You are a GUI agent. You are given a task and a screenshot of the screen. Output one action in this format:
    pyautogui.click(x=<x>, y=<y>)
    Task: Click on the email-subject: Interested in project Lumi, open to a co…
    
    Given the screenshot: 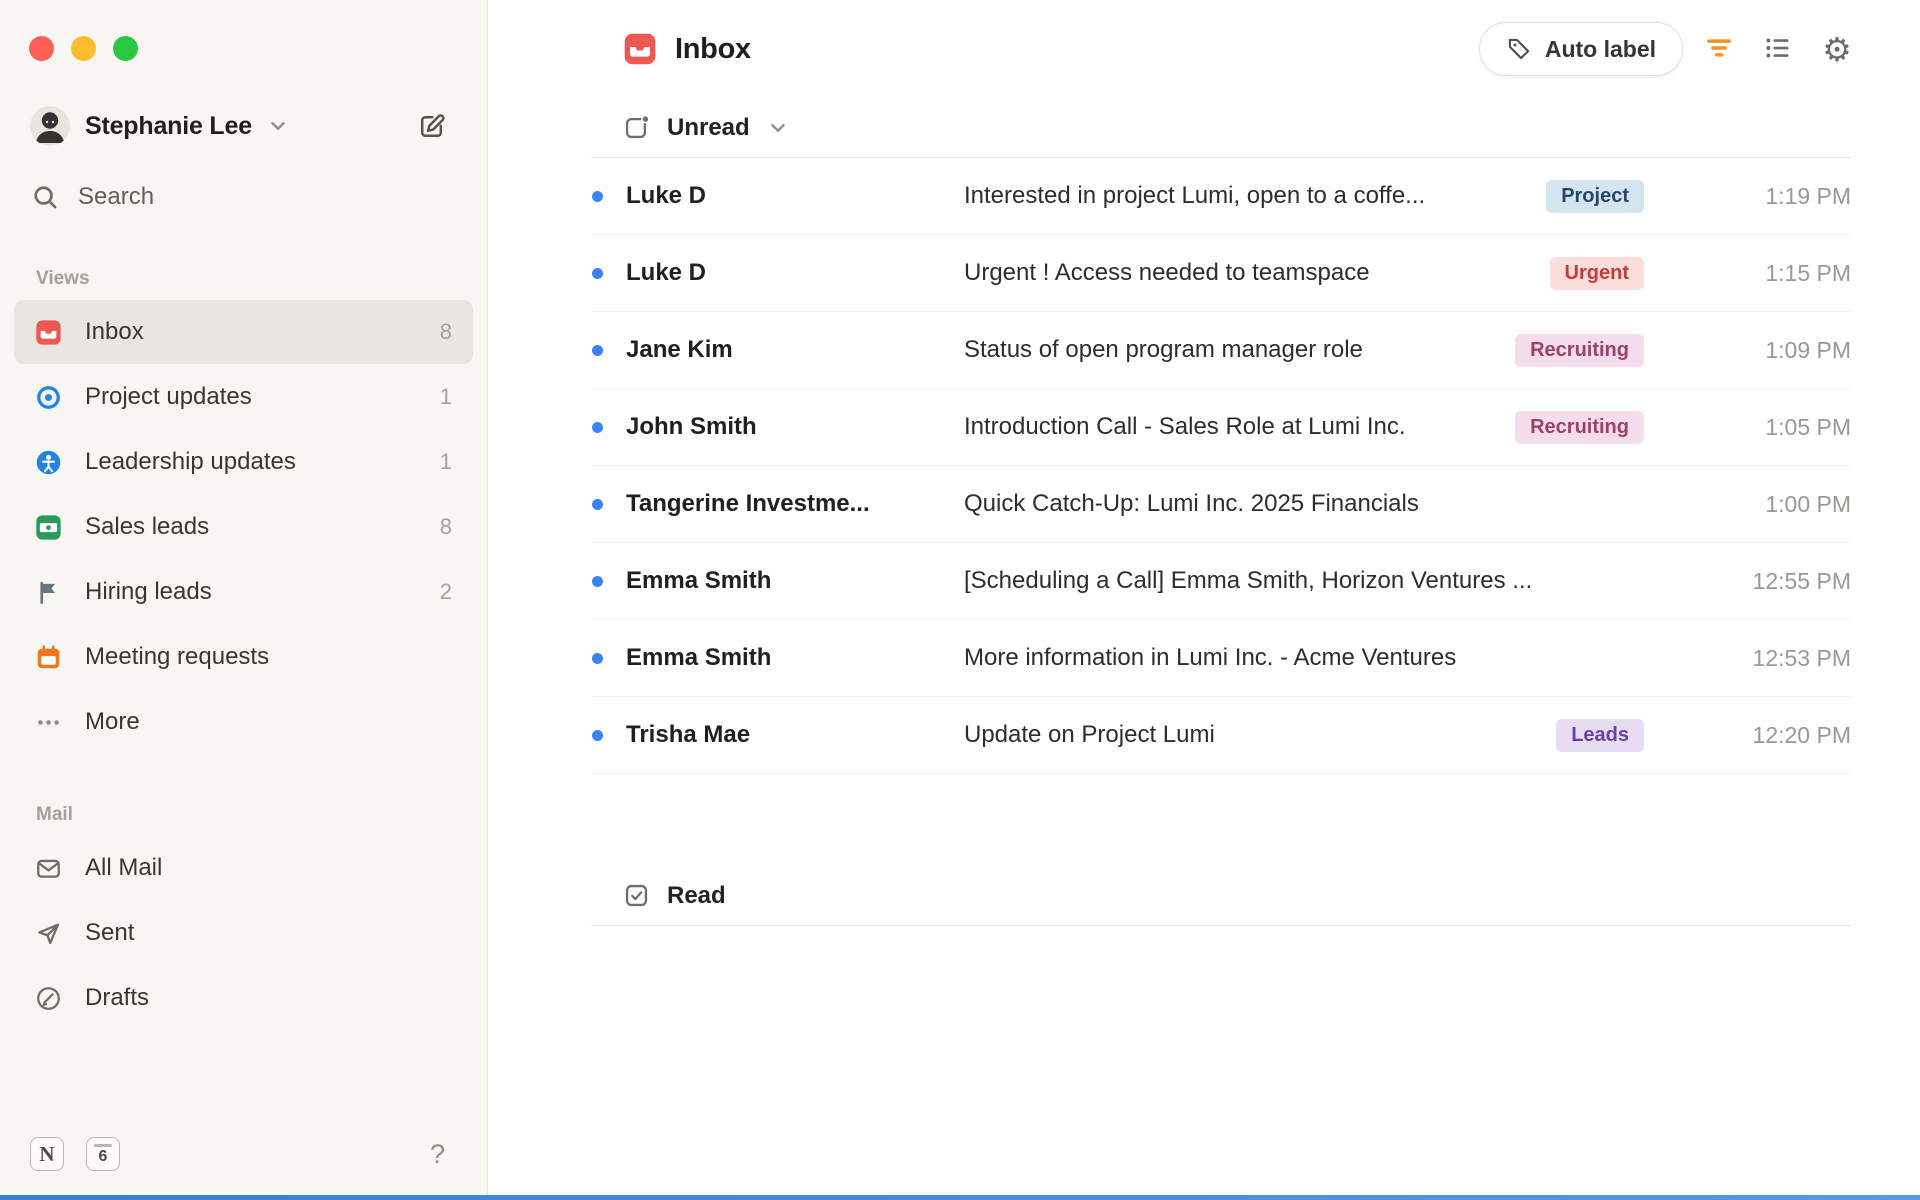 What is the action you would take?
    pyautogui.click(x=1195, y=195)
    